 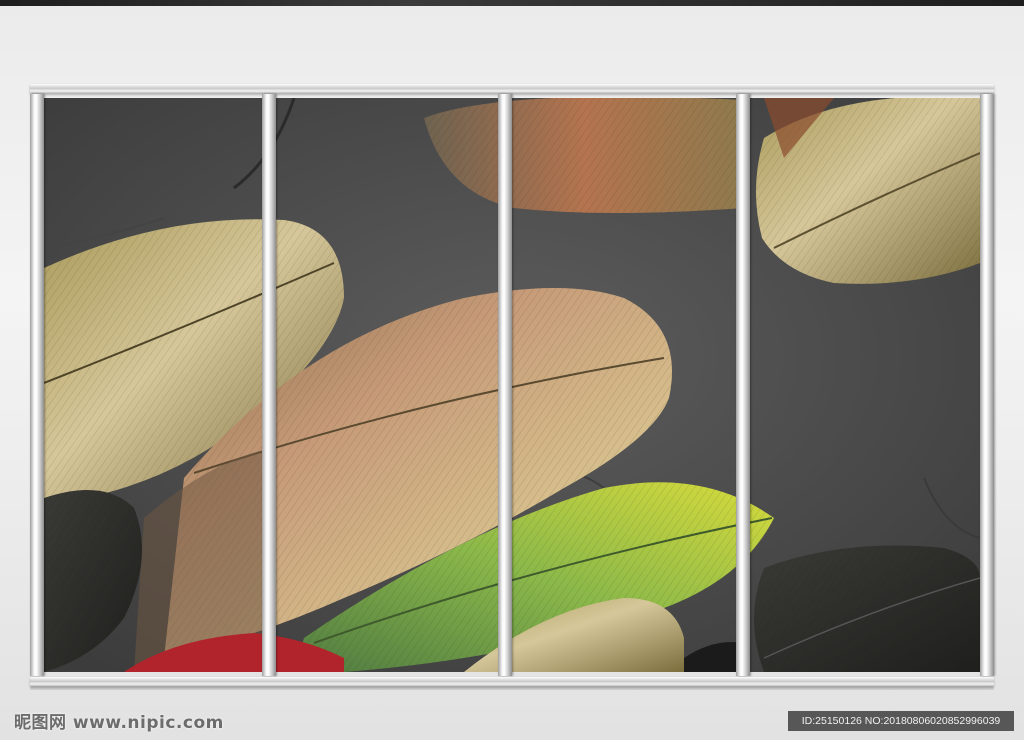 I want to click on image-id-label: ID:25150126 NO:20180806020852996039, so click(x=901, y=721).